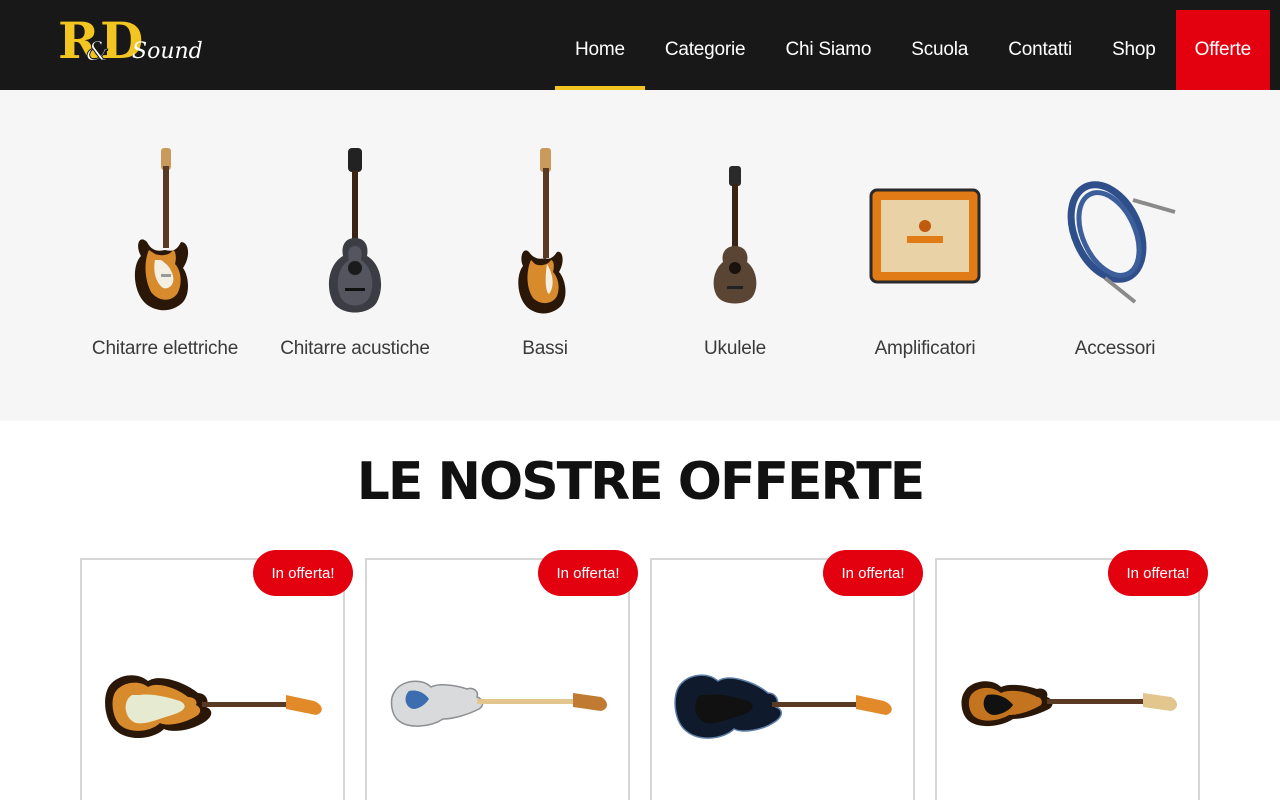  I want to click on offers-title: LE NOSTRE OFFERTE, so click(641, 482).